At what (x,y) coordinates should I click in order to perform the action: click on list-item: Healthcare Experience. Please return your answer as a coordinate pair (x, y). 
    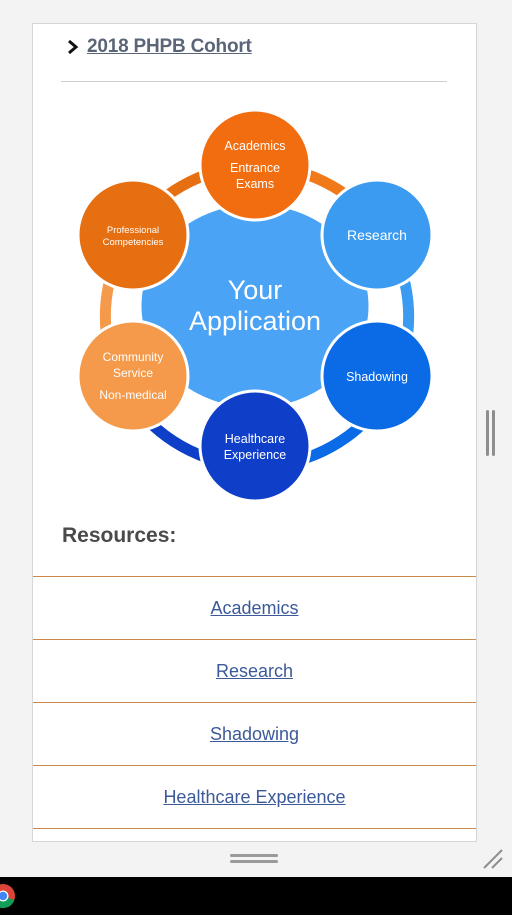
    Looking at the image, I should click on (254, 796).